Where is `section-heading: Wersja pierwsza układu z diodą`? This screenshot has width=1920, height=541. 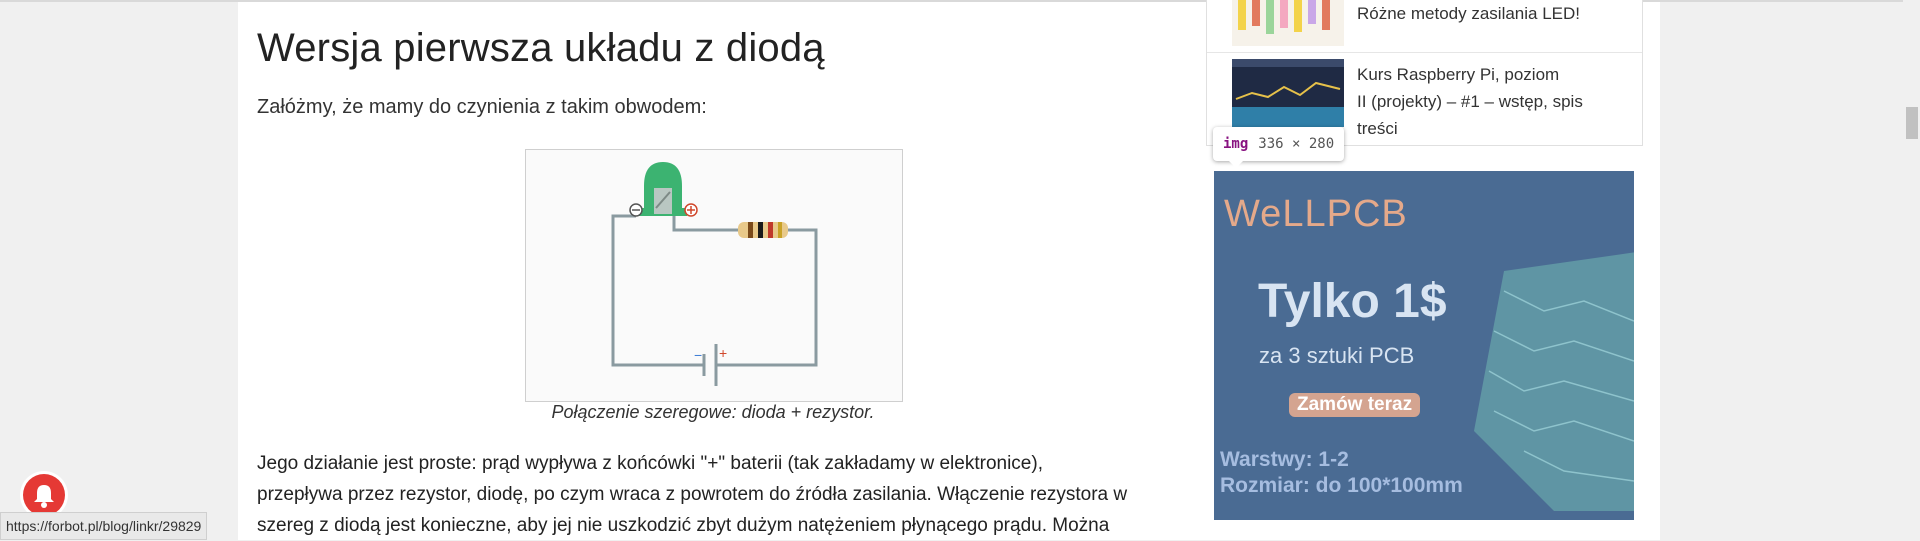 section-heading: Wersja pierwsza układu z diodą is located at coordinates (541, 48).